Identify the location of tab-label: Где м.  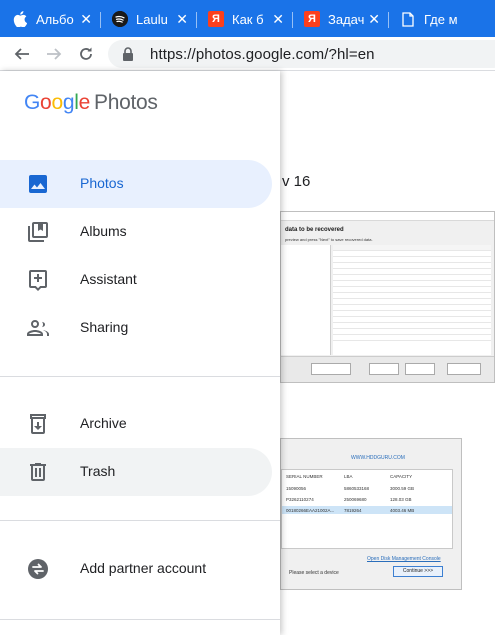
(441, 19).